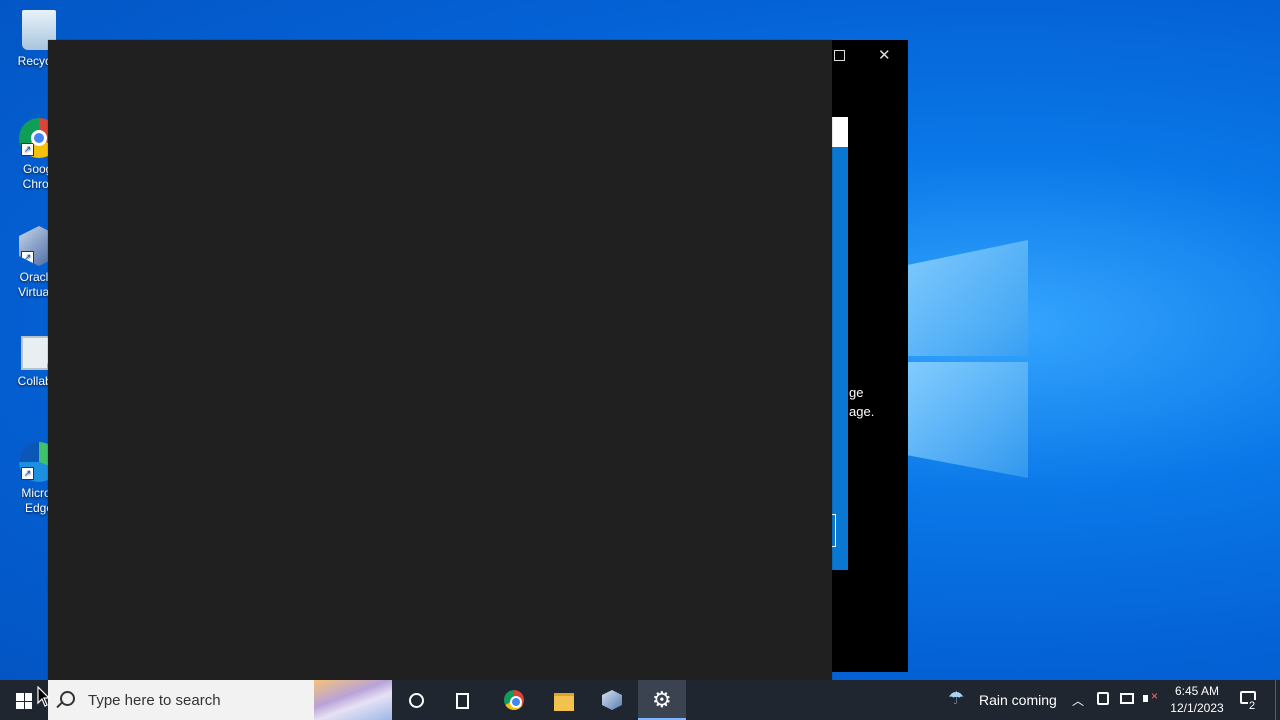 The width and height of the screenshot is (1280, 720). What do you see at coordinates (514, 700) in the screenshot?
I see `chrome-icon` at bounding box center [514, 700].